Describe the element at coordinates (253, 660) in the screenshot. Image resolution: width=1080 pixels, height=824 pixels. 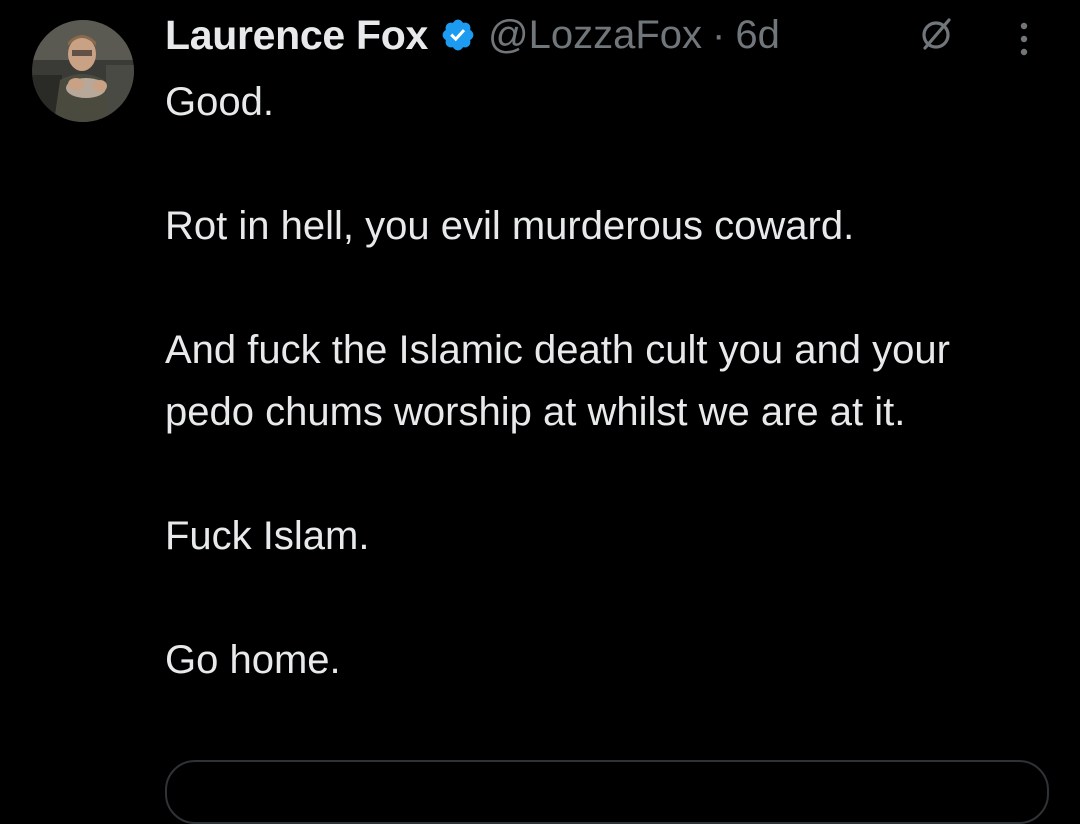
I see `tweet-paragraph: Go home.` at that location.